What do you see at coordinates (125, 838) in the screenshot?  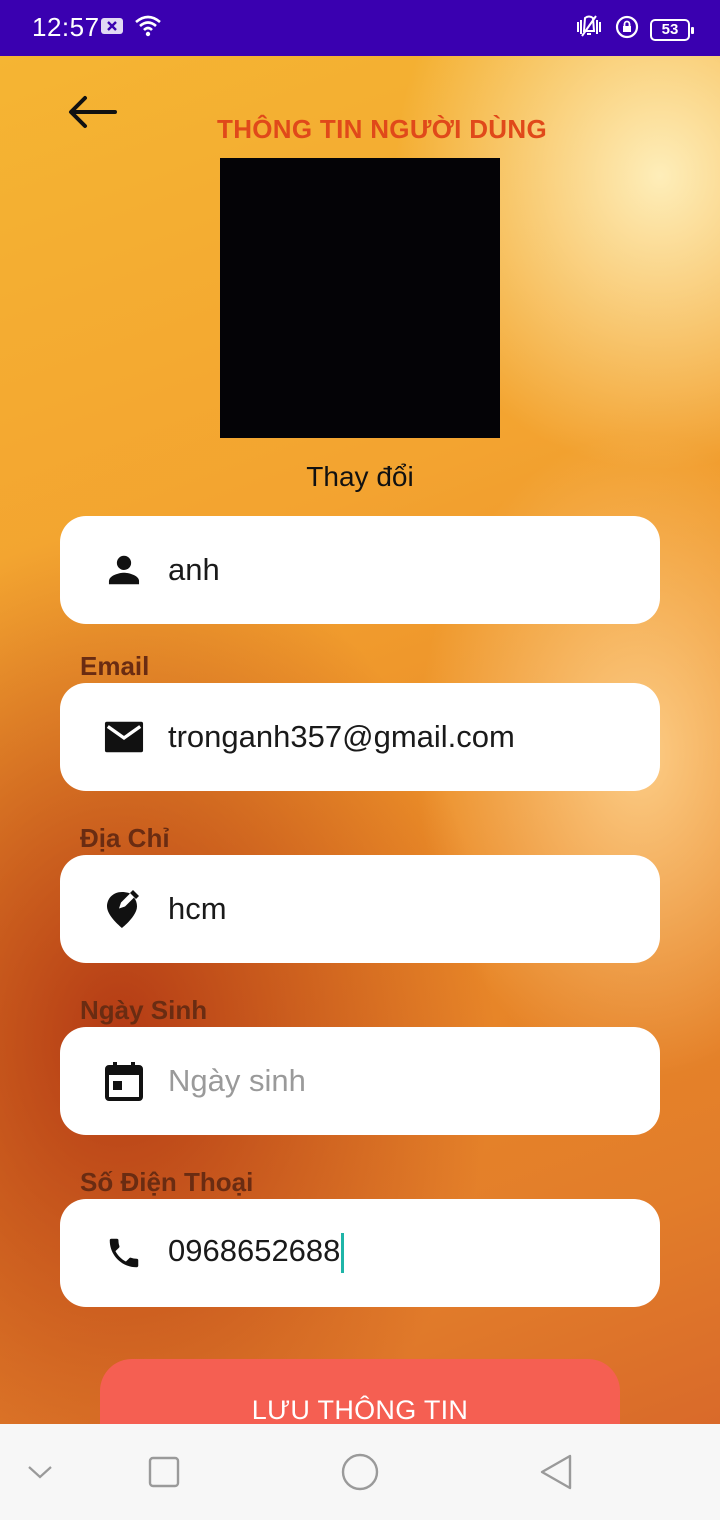 I see `address-label: Địa Chỉ` at bounding box center [125, 838].